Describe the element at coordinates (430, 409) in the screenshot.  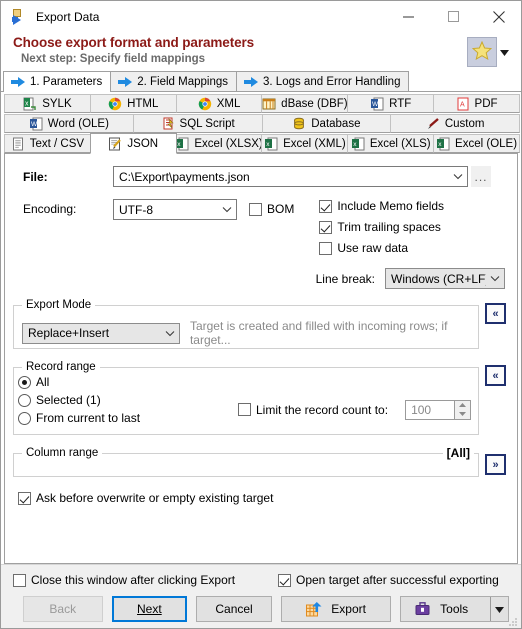
I see `limit-record-count-input: 100` at that location.